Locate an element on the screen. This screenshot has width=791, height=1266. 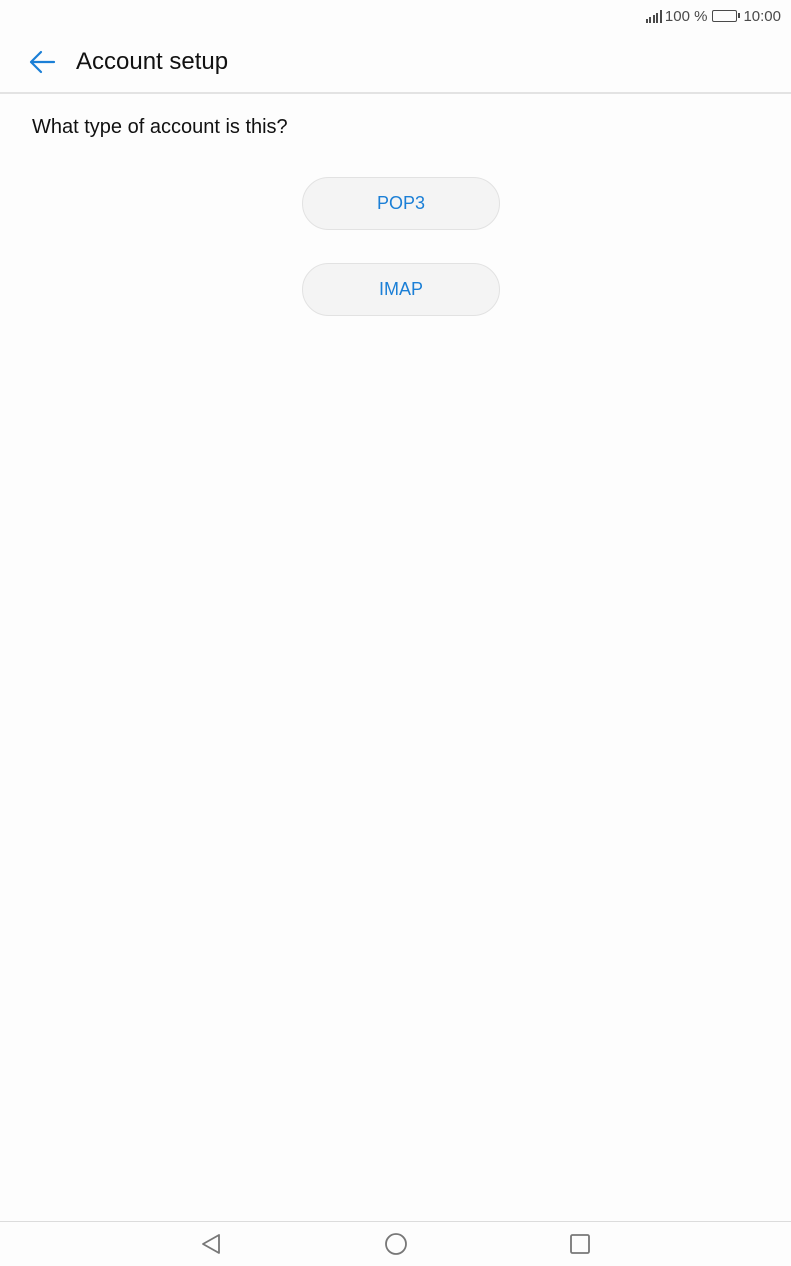
account-type-question: What type of account is this? is located at coordinates (160, 127).